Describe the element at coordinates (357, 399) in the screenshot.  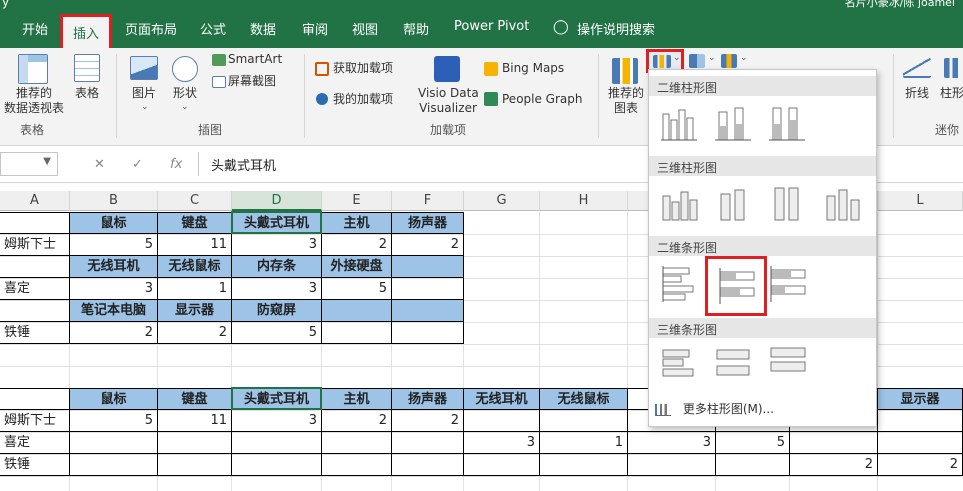
I see `table2-header-cell: 主机` at that location.